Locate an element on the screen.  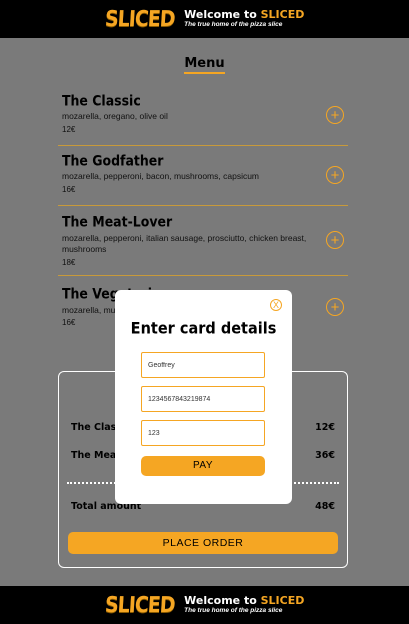
tagline-text: The true home of the pizza slice is located at coordinates (233, 25).